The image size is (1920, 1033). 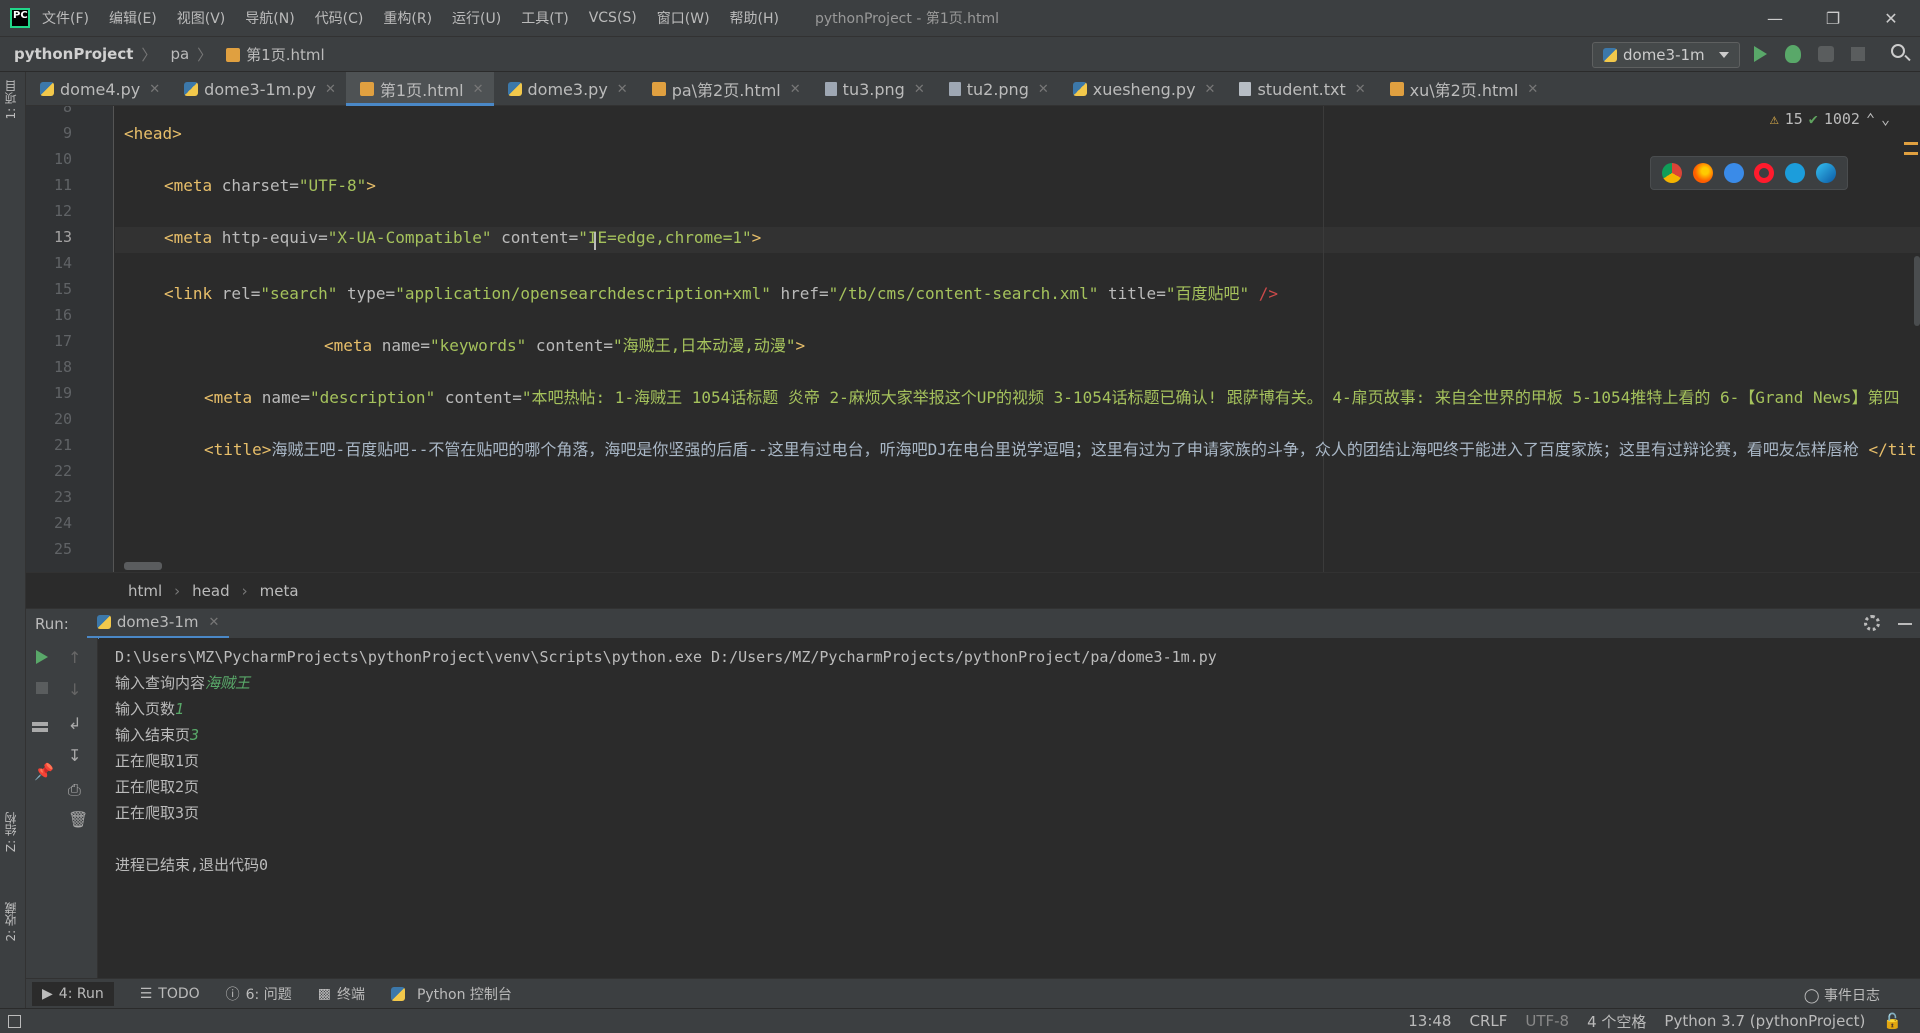 What do you see at coordinates (1830, 119) in the screenshot?
I see `inspection-widget: ⚠ 15 ✔ 1002 ⌃ ⌄` at bounding box center [1830, 119].